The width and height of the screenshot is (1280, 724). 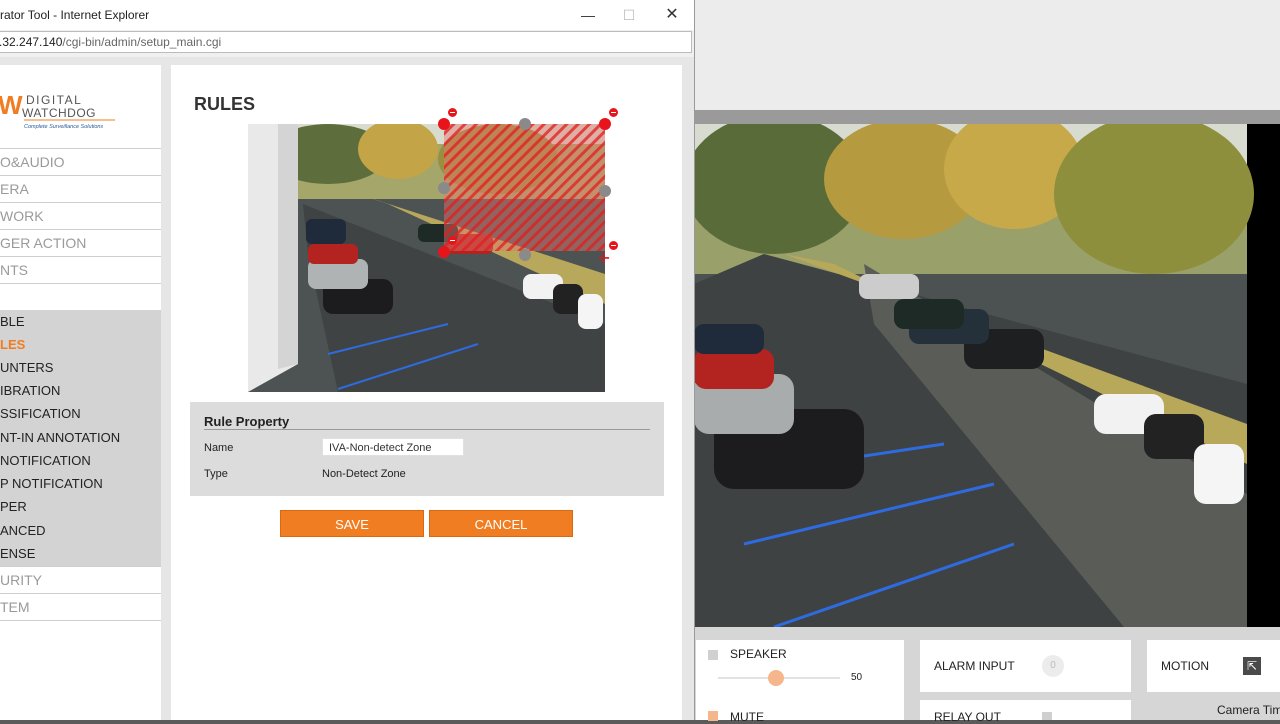 I want to click on submenu-item-license: ENSE, so click(x=17, y=553).